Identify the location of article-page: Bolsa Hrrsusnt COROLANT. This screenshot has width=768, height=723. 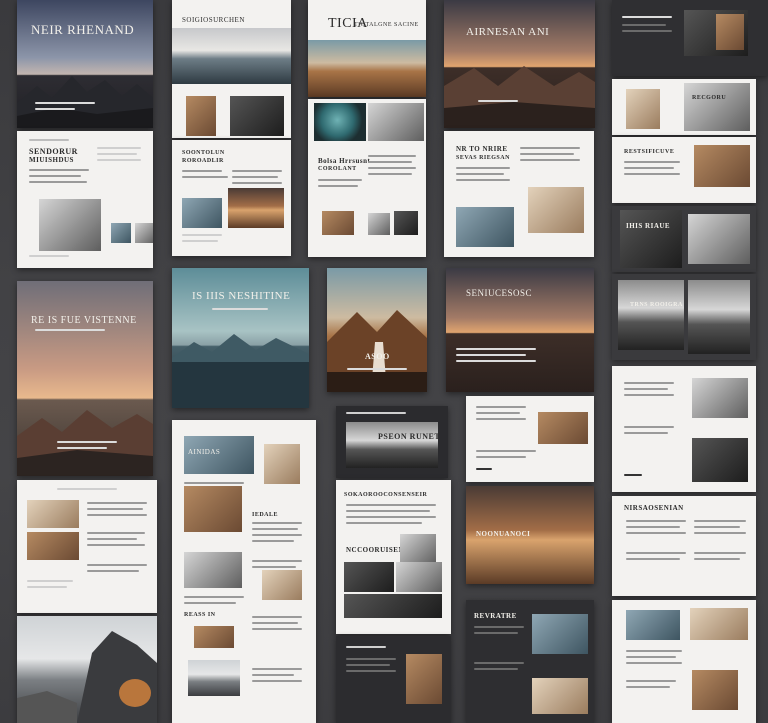
(367, 178).